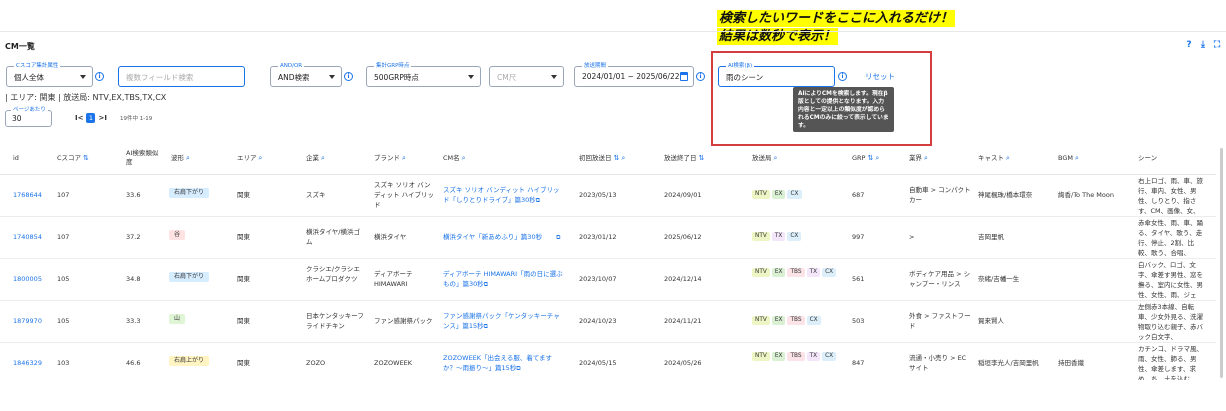  What do you see at coordinates (49, 74) in the screenshot?
I see `score-attr-select: Cスコア集計属性 個人全体` at bounding box center [49, 74].